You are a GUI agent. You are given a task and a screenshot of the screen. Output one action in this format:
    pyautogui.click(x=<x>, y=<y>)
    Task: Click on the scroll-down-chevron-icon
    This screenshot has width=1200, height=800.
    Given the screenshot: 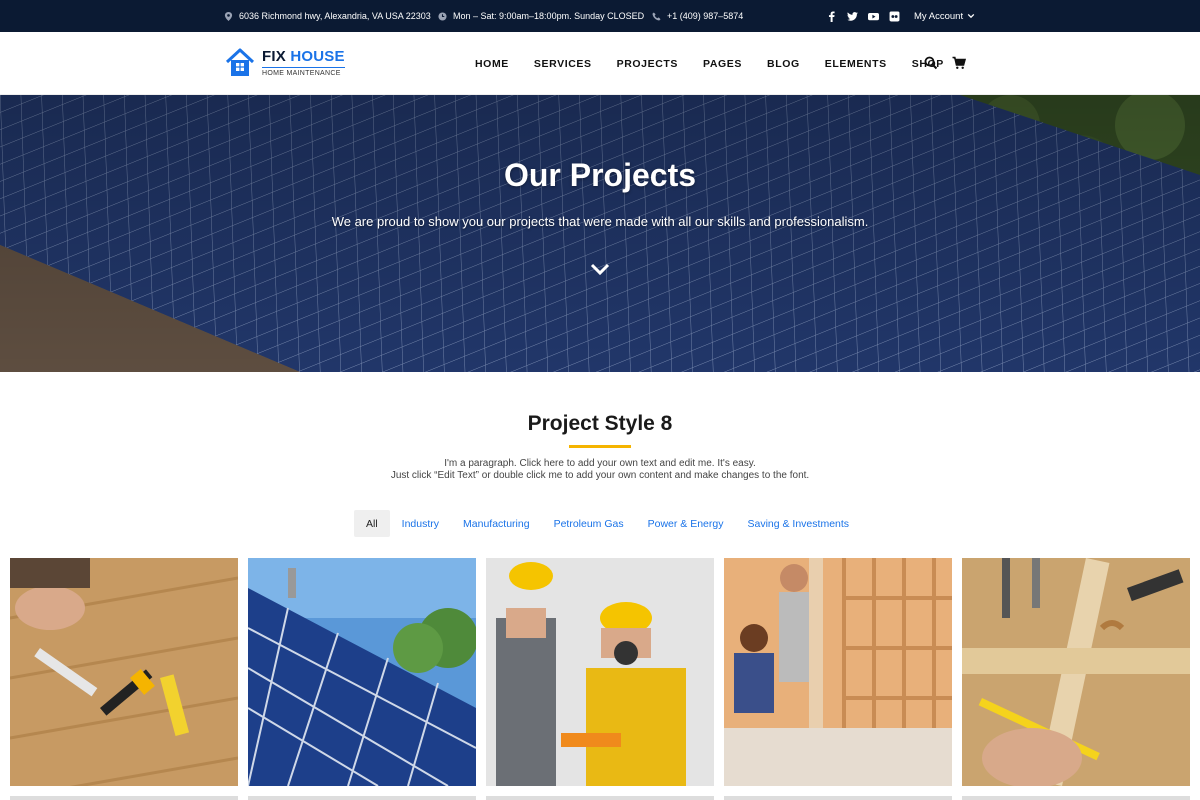 What is the action you would take?
    pyautogui.click(x=600, y=269)
    